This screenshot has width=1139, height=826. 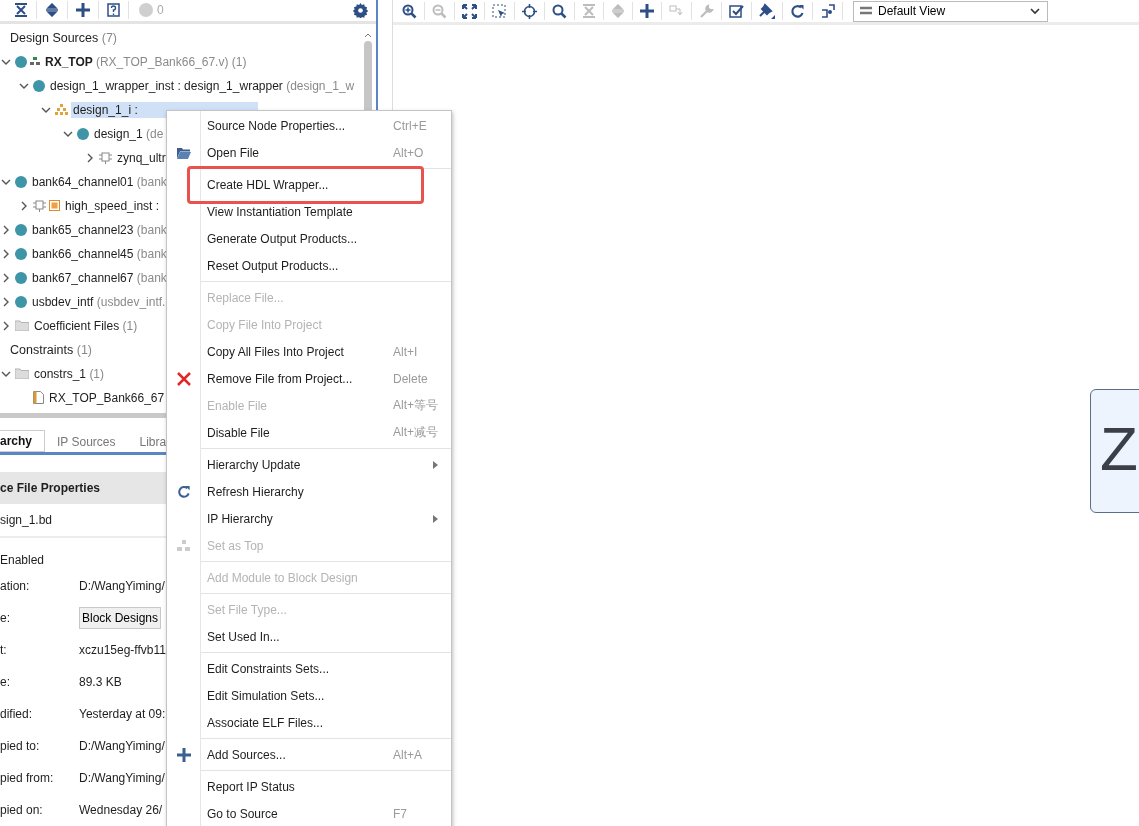 I want to click on panel-title: ce File Properties, so click(x=50, y=488).